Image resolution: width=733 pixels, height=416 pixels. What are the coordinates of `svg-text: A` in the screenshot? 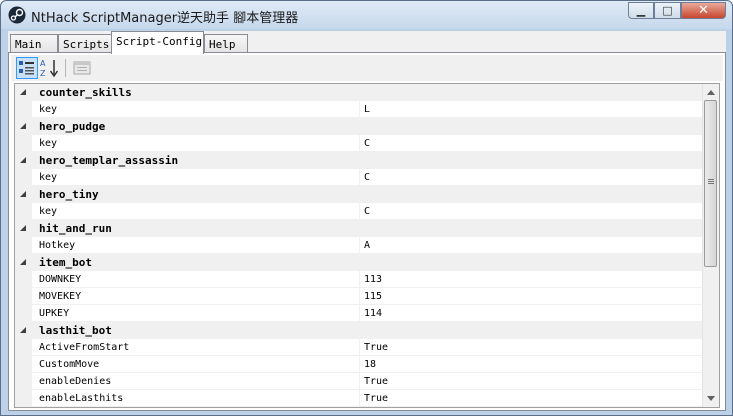 It's located at (43, 63).